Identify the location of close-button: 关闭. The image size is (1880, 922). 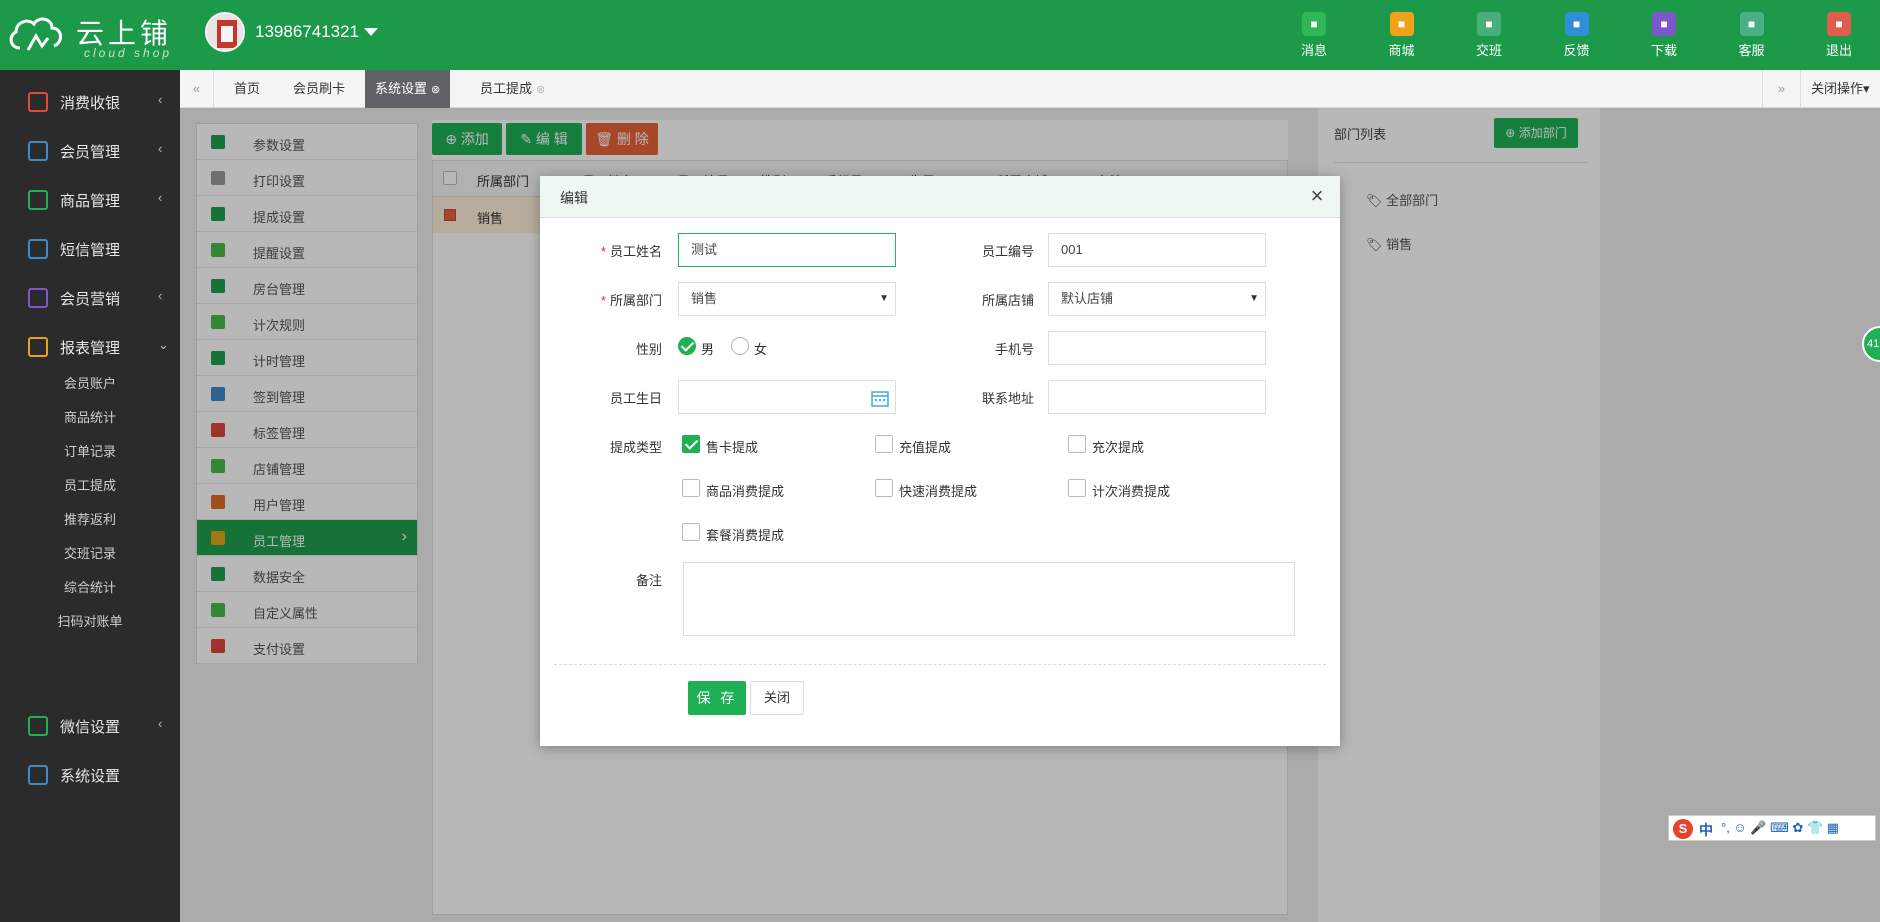
(777, 698).